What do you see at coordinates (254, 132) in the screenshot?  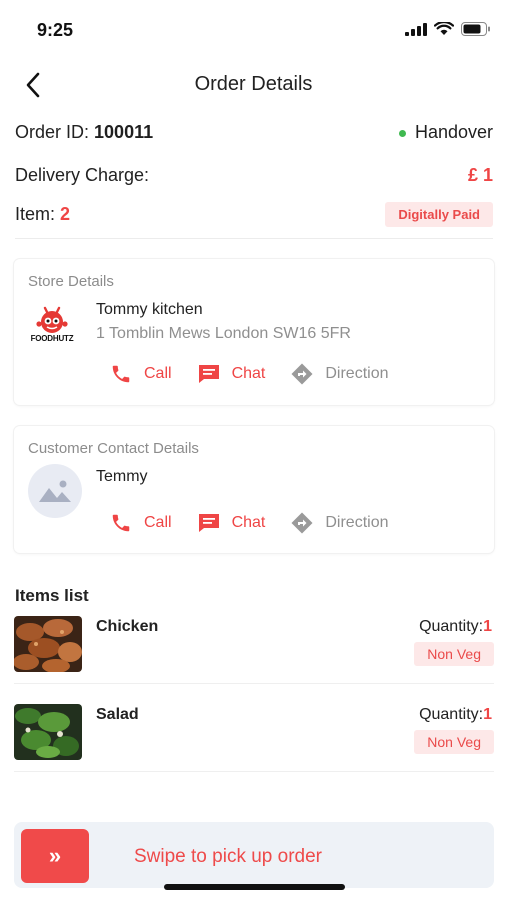 I see `order-id-row: Order ID: 100011 Handover` at bounding box center [254, 132].